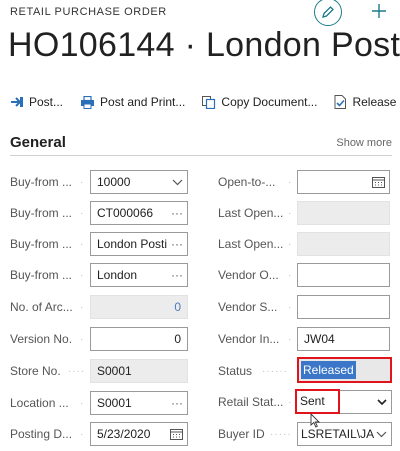 This screenshot has height=451, width=400. I want to click on field-row-vendor-shipment-no: Vendor S... ·, so click(308, 307).